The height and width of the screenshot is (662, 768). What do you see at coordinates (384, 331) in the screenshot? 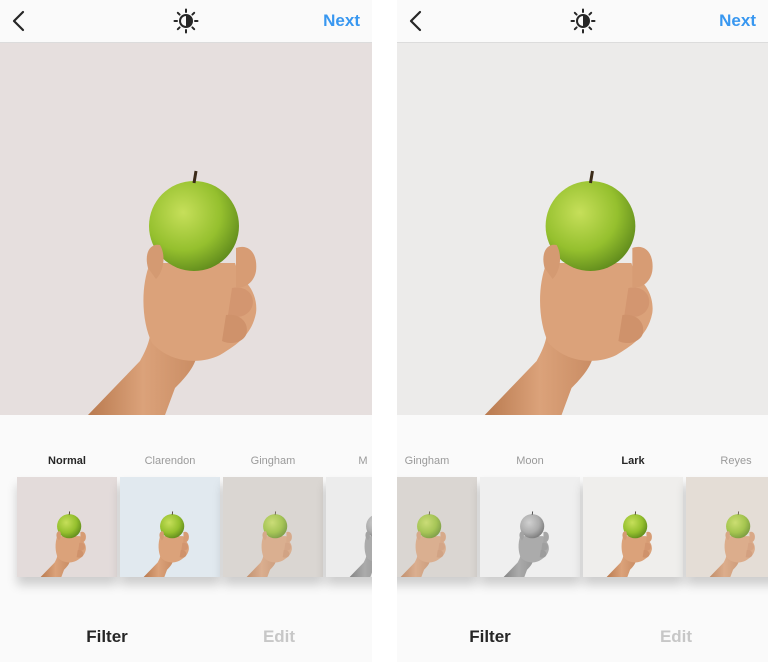
I see `screen-divider` at bounding box center [384, 331].